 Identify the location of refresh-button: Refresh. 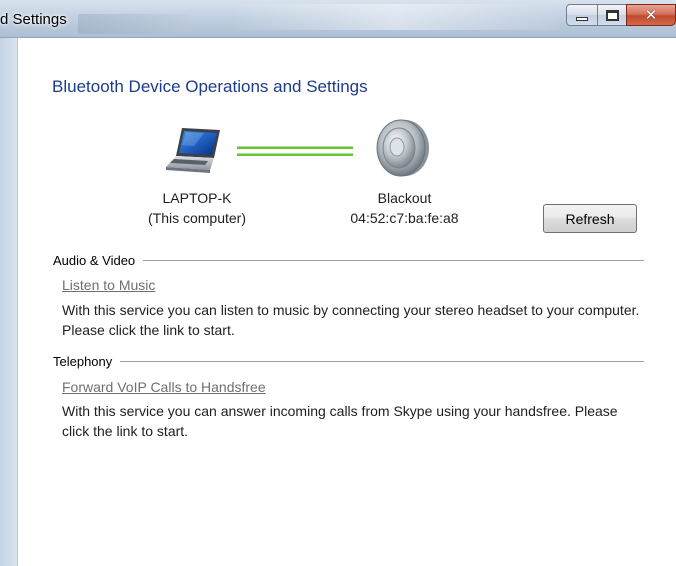
(590, 218).